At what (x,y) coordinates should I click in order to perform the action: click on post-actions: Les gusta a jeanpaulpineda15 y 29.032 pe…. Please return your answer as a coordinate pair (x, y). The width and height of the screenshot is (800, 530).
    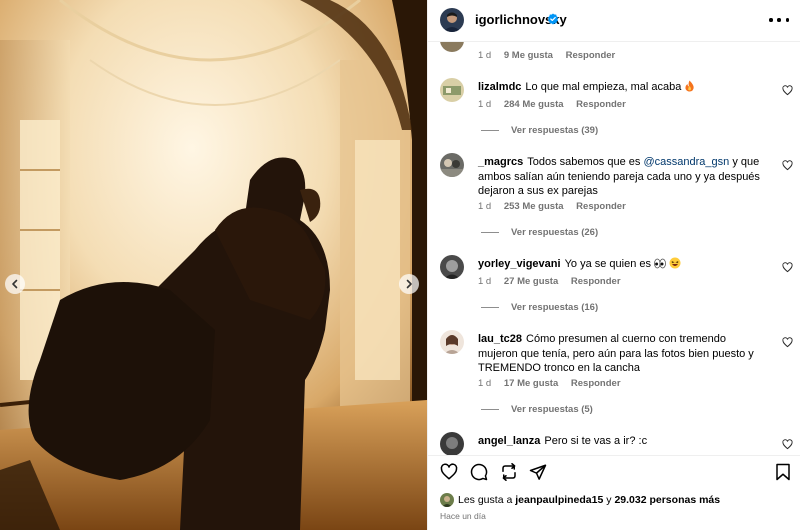
    Looking at the image, I should click on (614, 492).